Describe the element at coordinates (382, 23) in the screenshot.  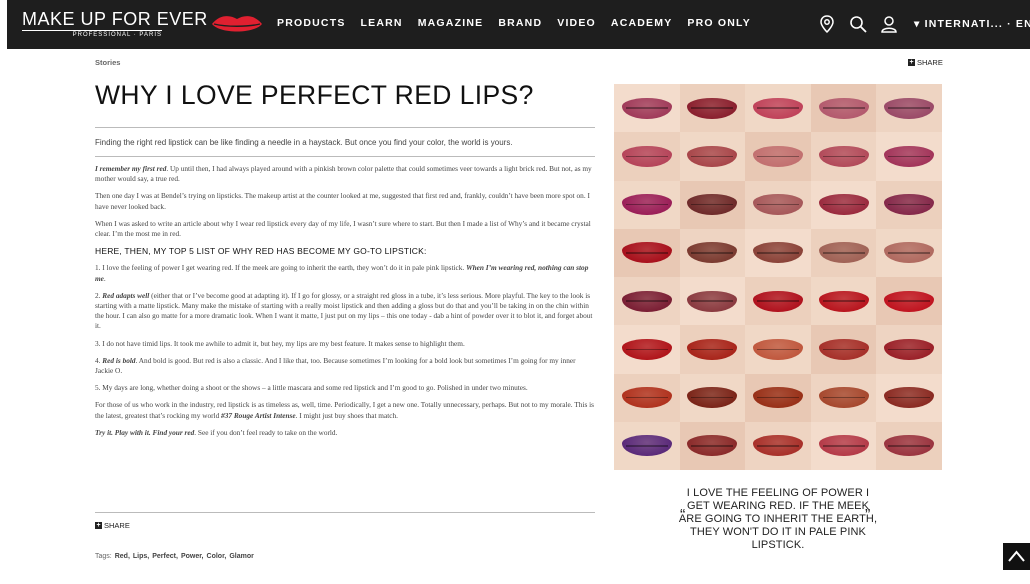
I see `nav-learn: LEARN` at that location.